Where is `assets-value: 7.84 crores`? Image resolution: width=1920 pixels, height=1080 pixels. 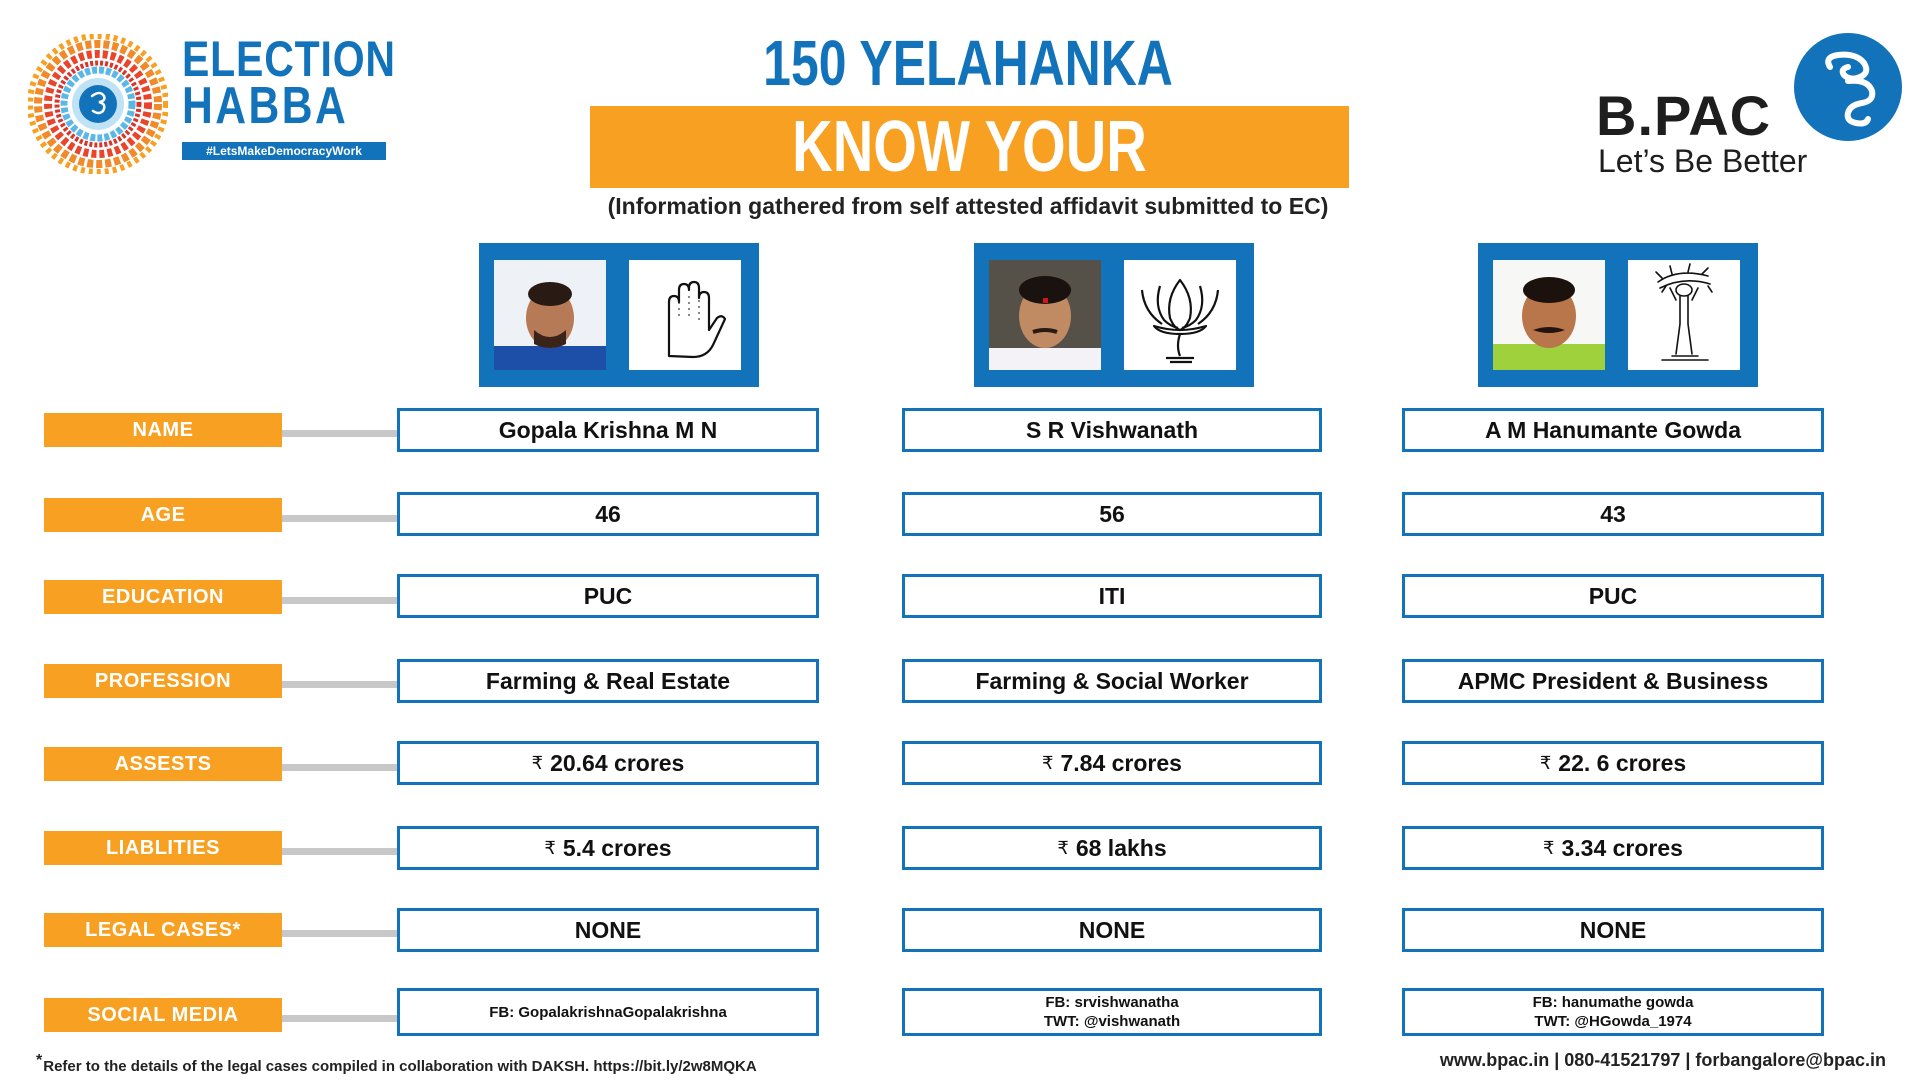 assets-value: 7.84 crores is located at coordinates (1121, 762).